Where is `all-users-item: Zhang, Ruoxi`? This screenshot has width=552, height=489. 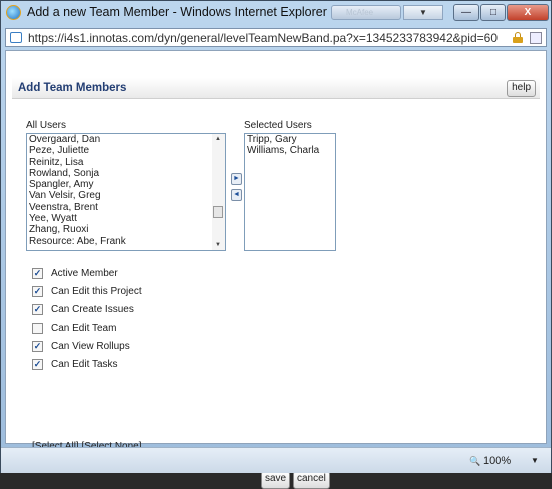
all-users-item: Zhang, Ruoxi is located at coordinates (126, 229).